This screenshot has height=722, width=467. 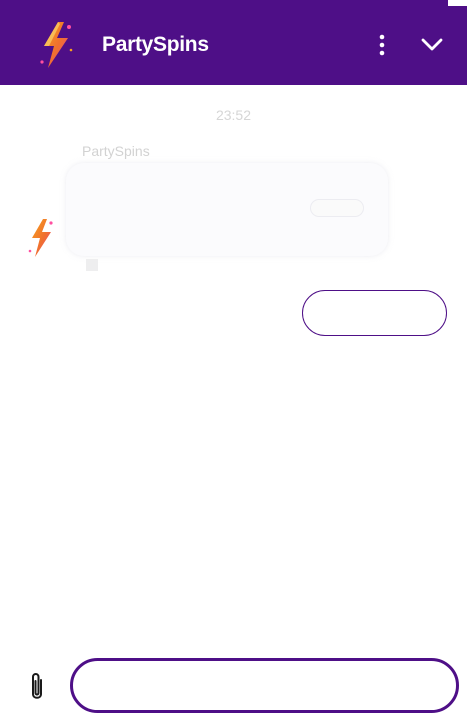 What do you see at coordinates (92, 265) in the screenshot?
I see `file-icon` at bounding box center [92, 265].